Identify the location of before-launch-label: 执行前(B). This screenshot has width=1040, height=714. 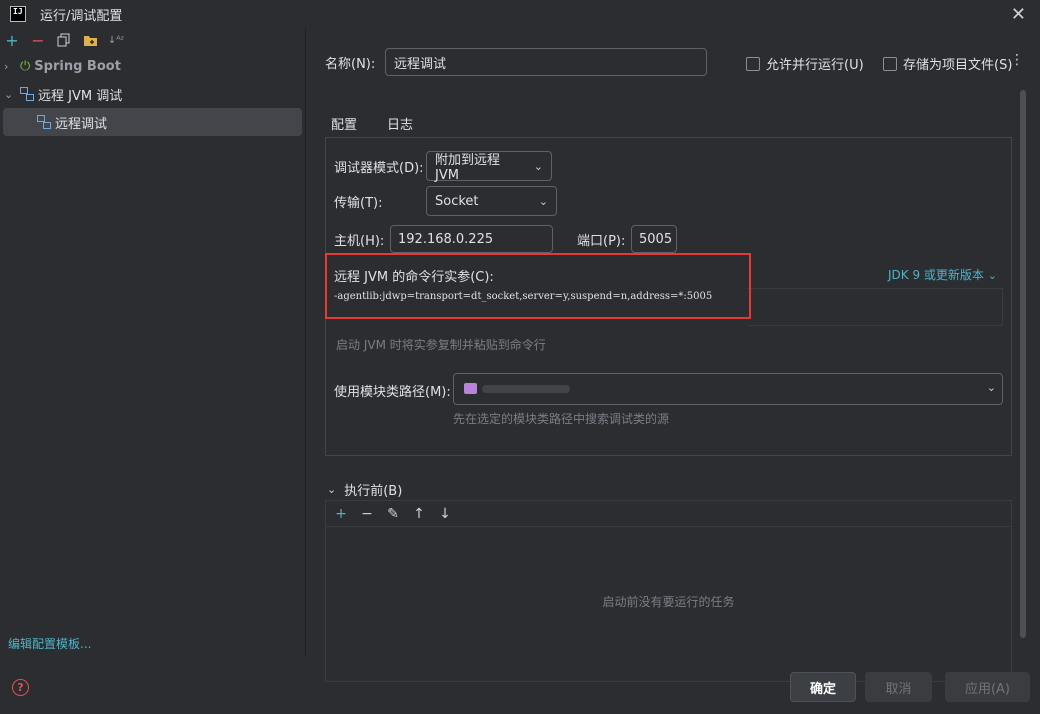
(373, 491).